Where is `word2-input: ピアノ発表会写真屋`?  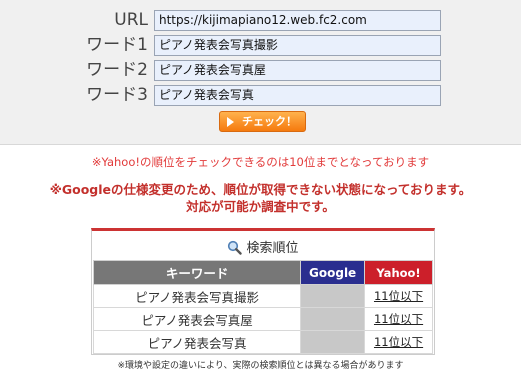 word2-input: ピアノ発表会写真屋 is located at coordinates (297, 70).